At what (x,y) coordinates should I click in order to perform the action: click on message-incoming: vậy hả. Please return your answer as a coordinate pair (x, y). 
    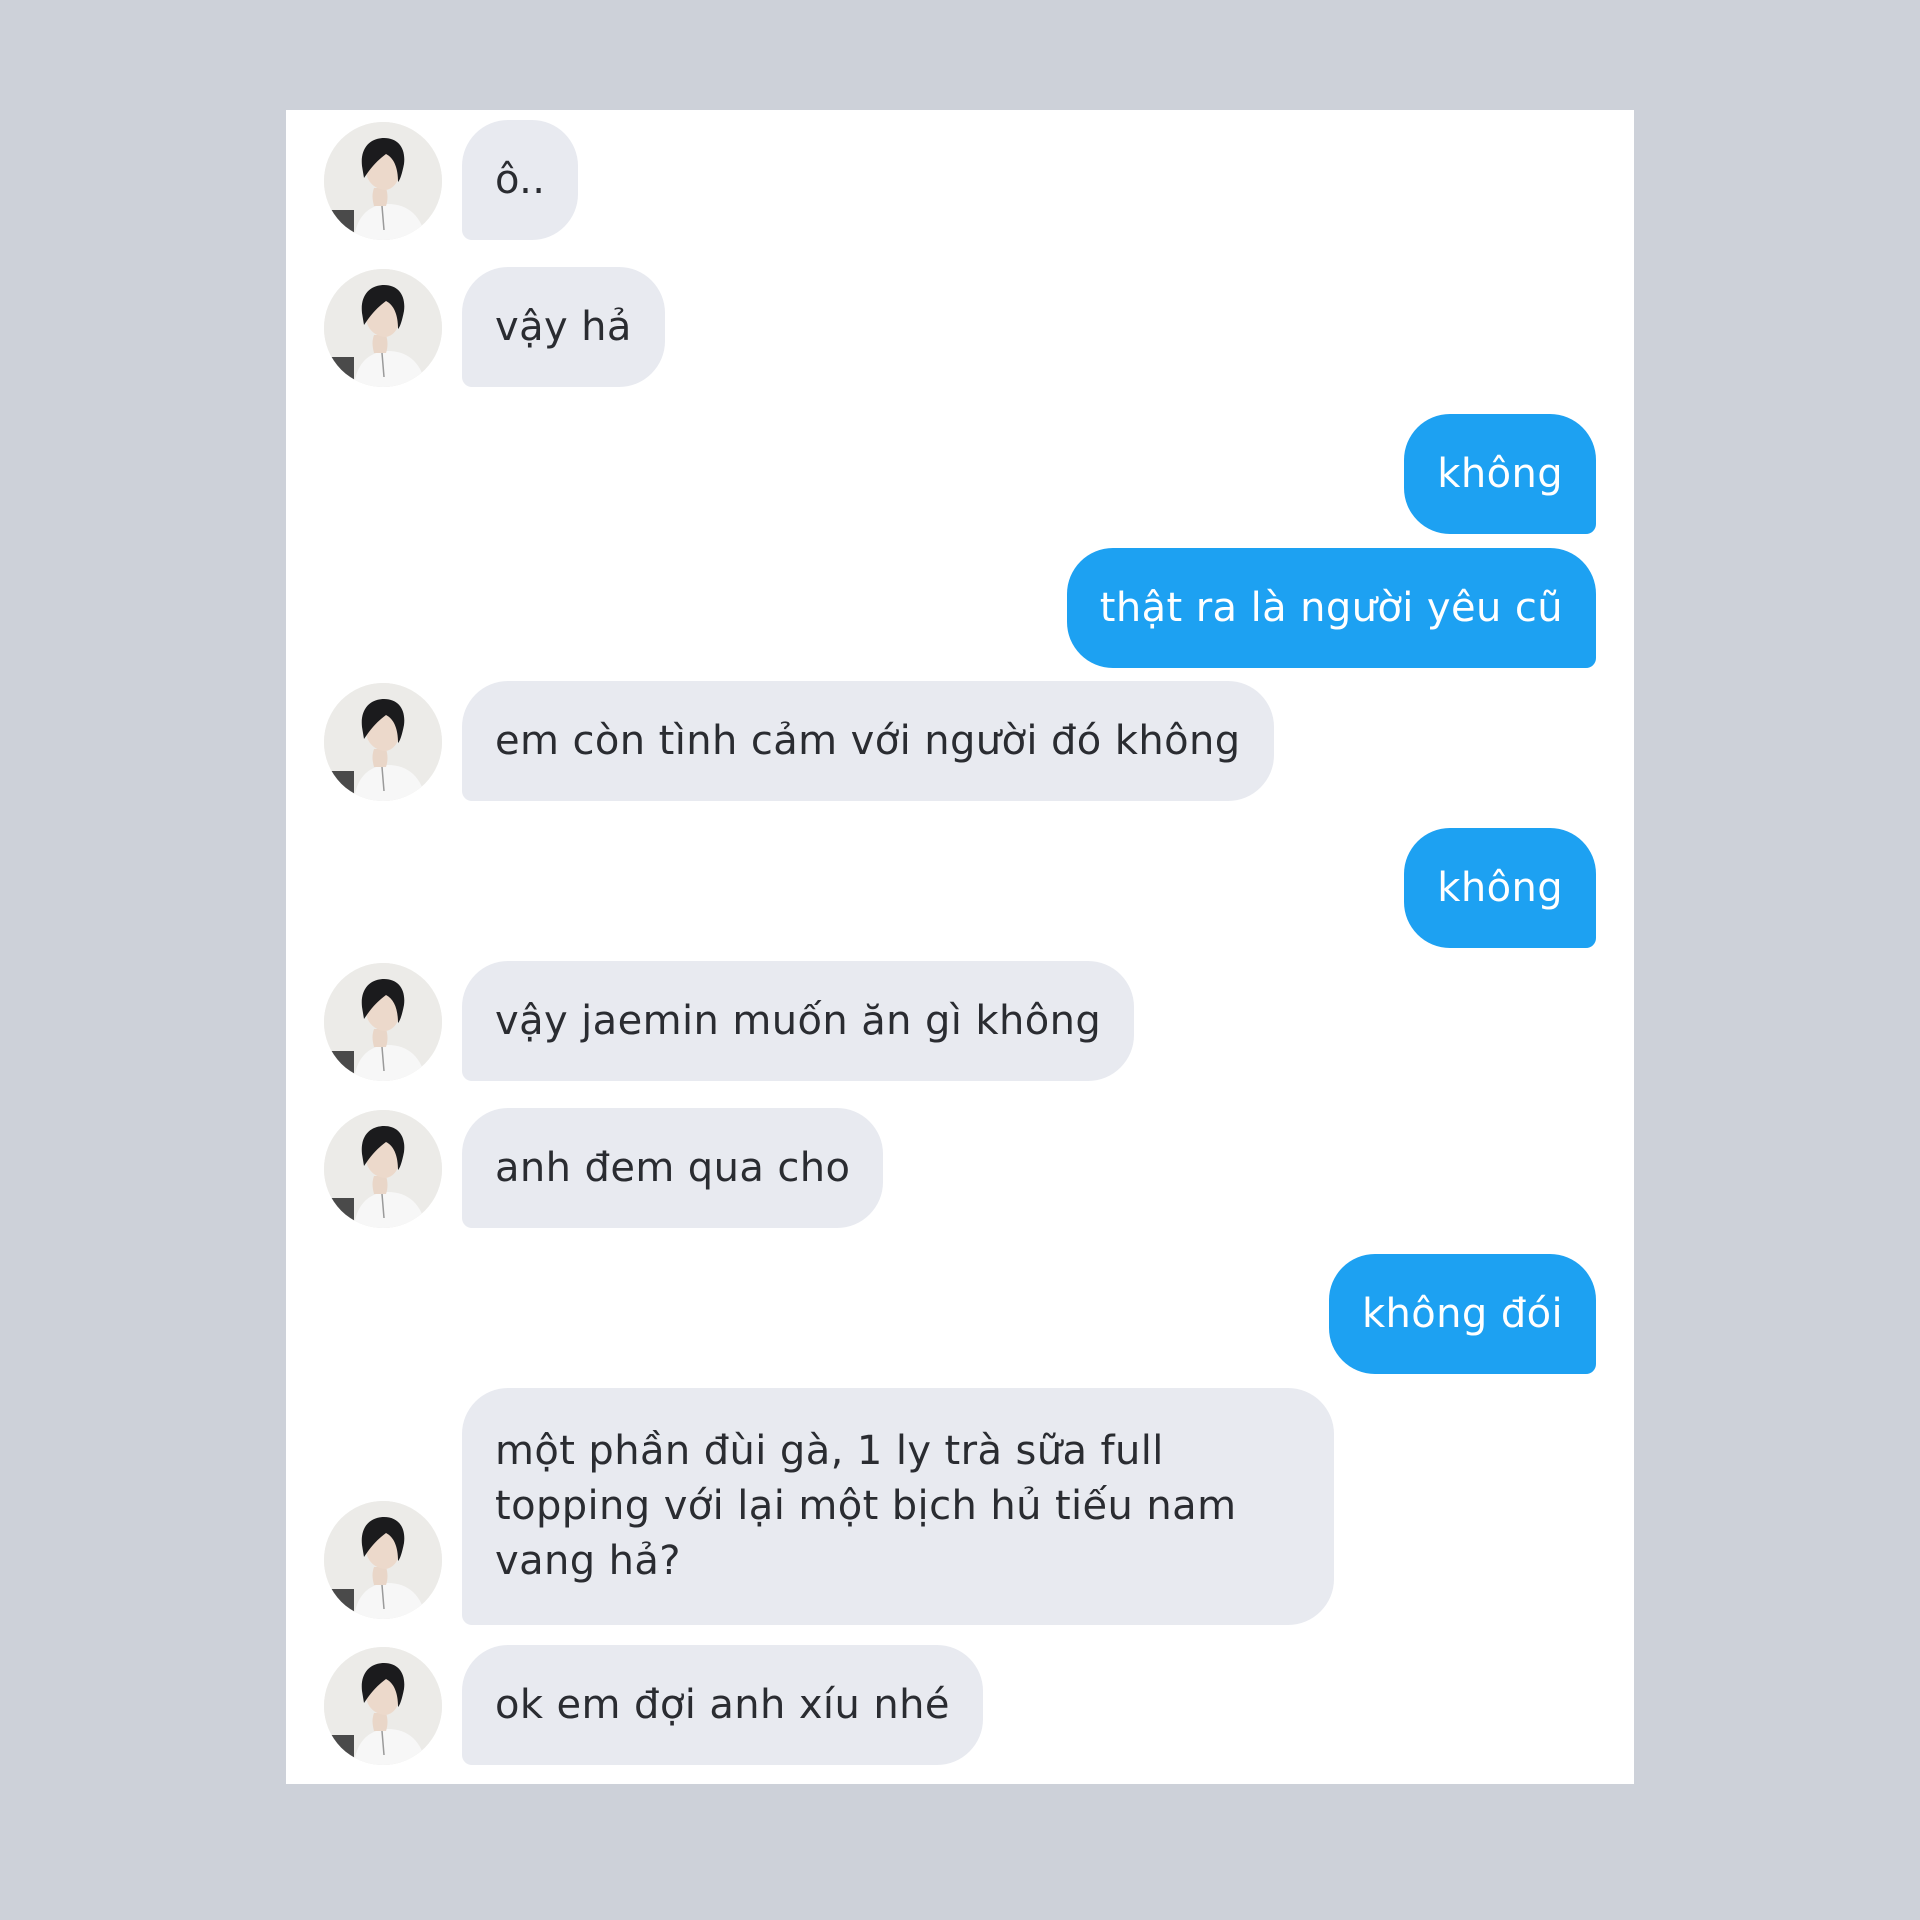
    Looking at the image, I should click on (960, 327).